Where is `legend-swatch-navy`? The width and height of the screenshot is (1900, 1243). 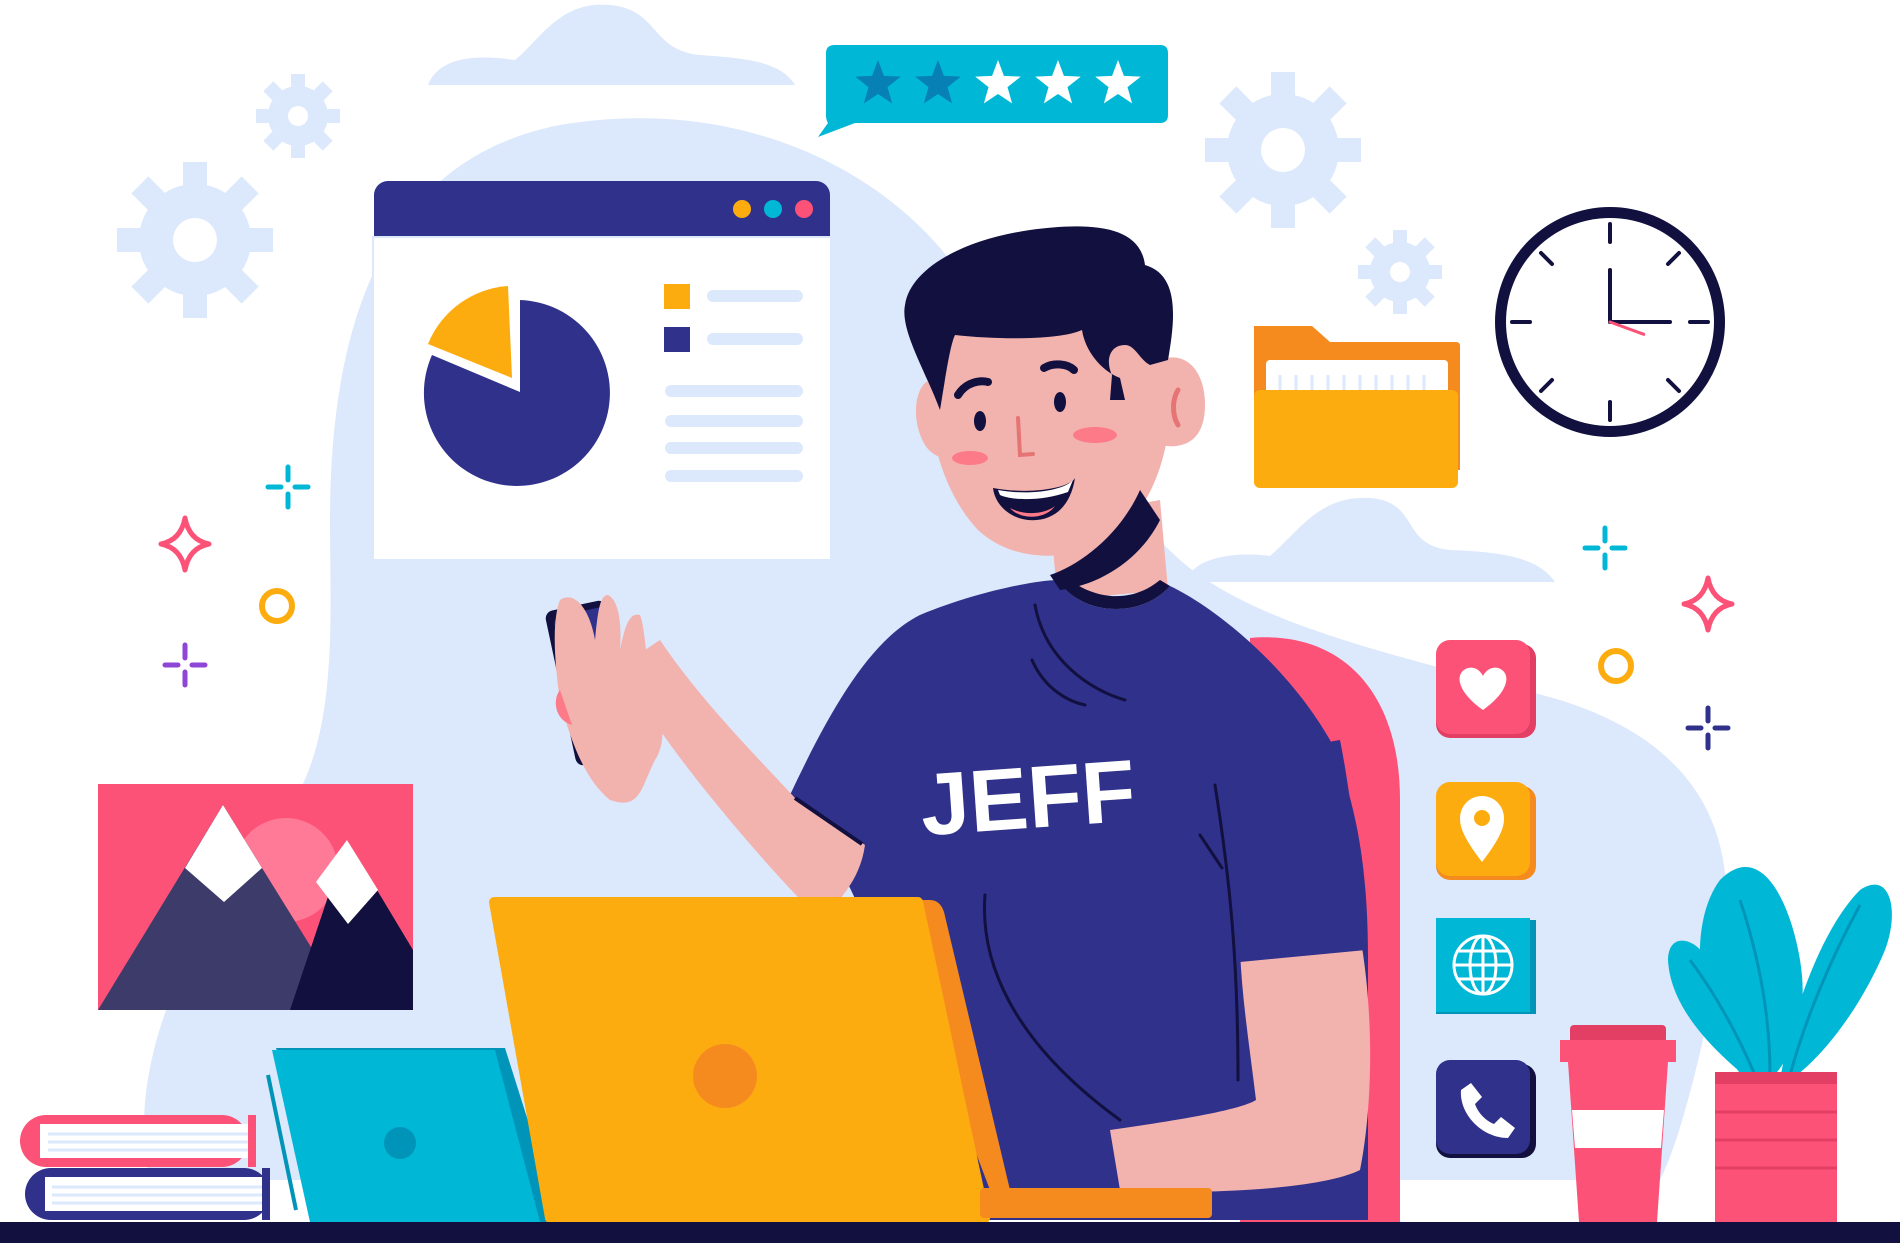
legend-swatch-navy is located at coordinates (677, 339).